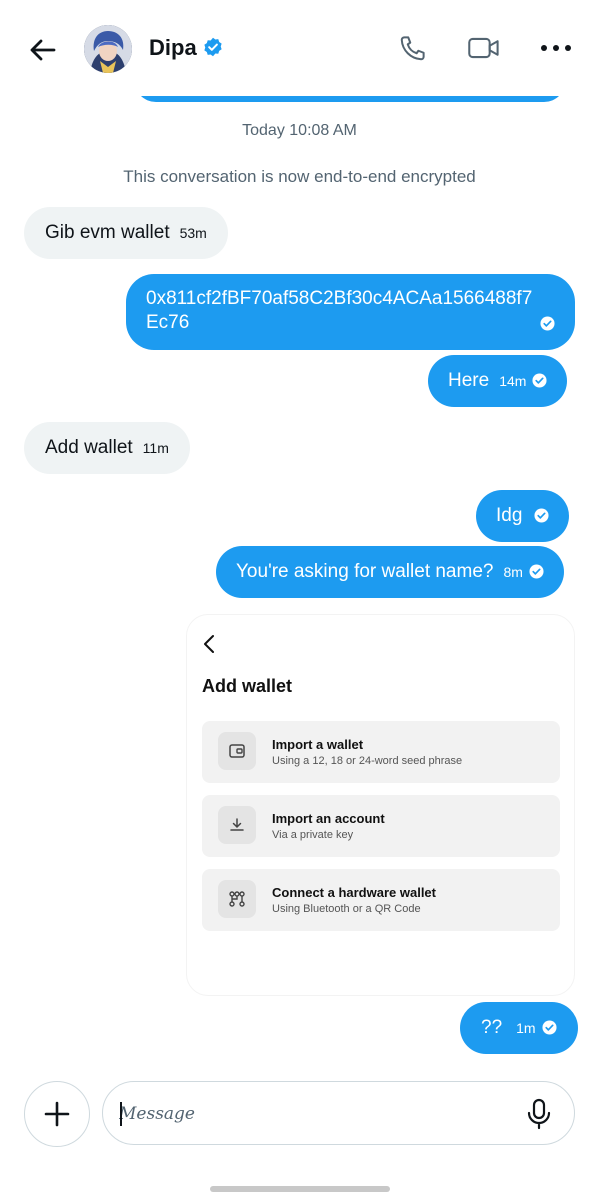 The image size is (599, 1200). I want to click on video-icon, so click(483, 48).